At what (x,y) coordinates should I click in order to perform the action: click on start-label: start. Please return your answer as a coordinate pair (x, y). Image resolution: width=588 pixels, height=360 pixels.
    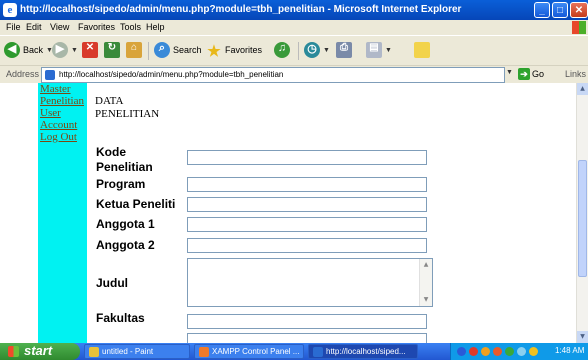
    Looking at the image, I should click on (38, 350).